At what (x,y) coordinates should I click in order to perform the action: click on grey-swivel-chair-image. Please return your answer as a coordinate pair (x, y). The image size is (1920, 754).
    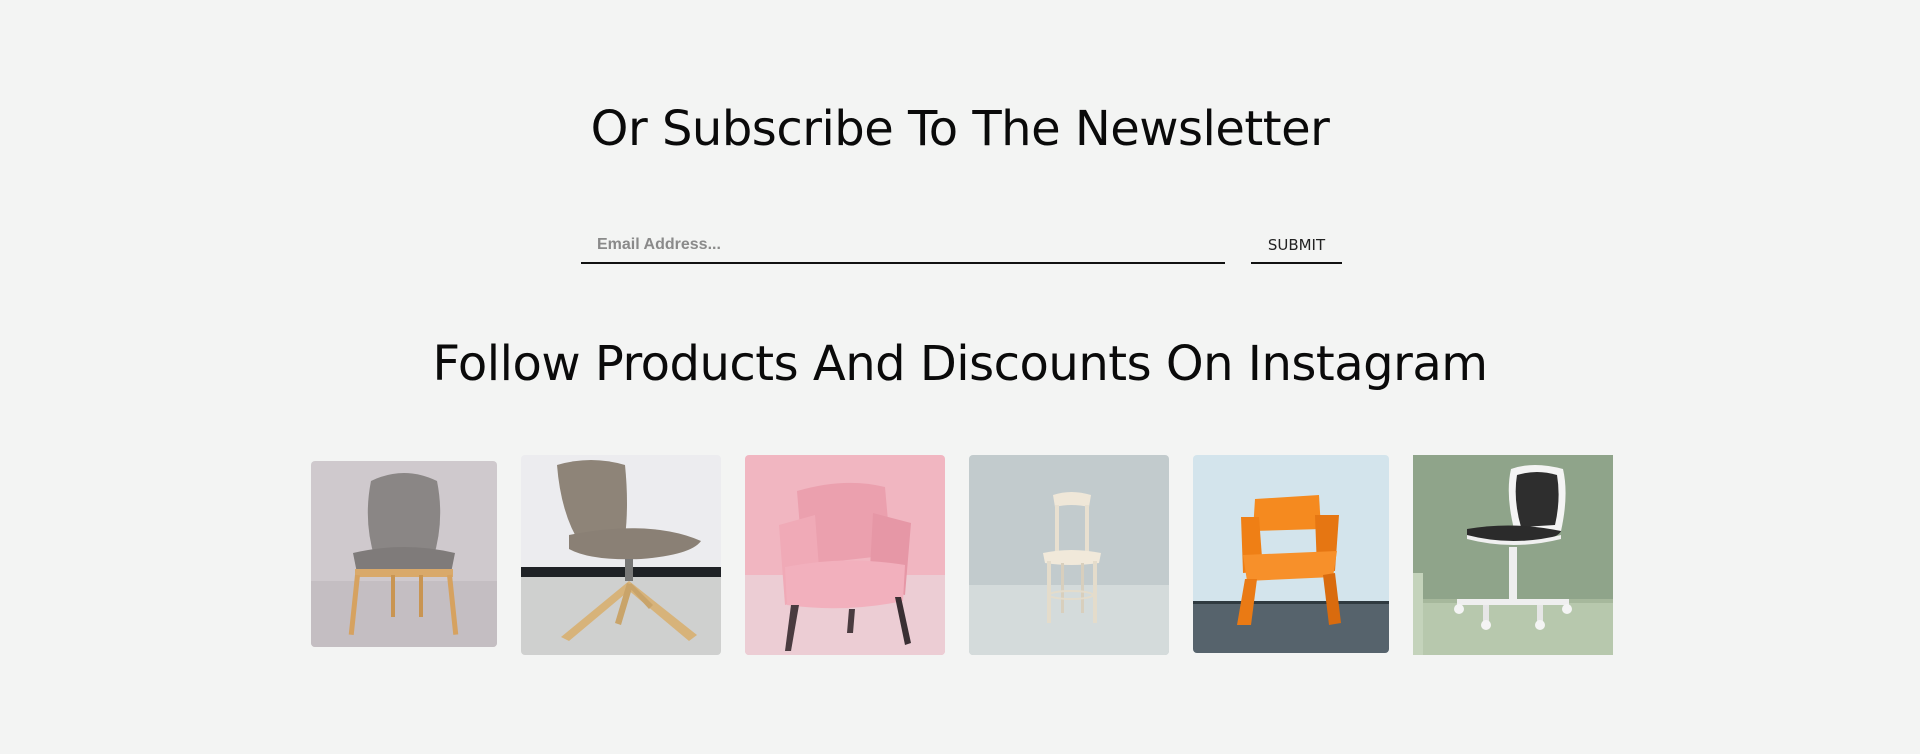
    Looking at the image, I should click on (621, 555).